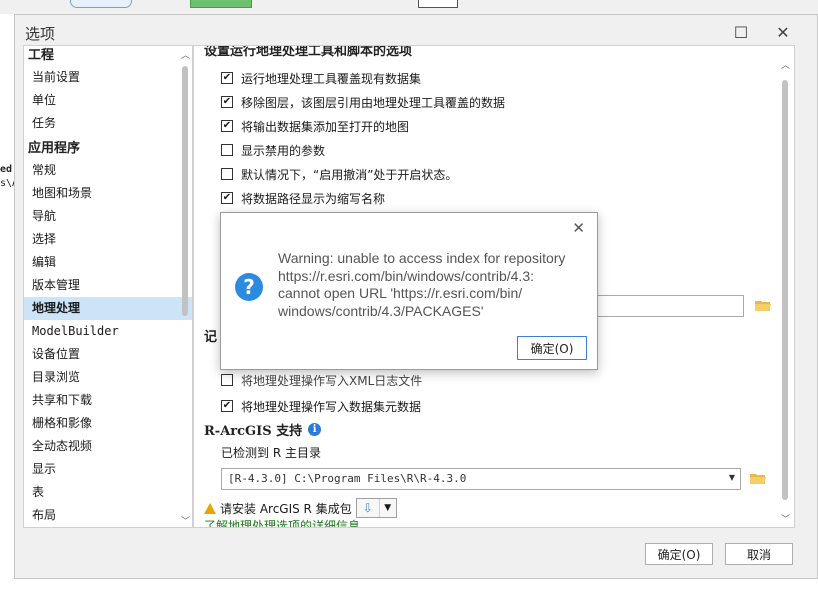 The width and height of the screenshot is (818, 591). Describe the element at coordinates (315, 429) in the screenshot. I see `info-icon: i` at that location.